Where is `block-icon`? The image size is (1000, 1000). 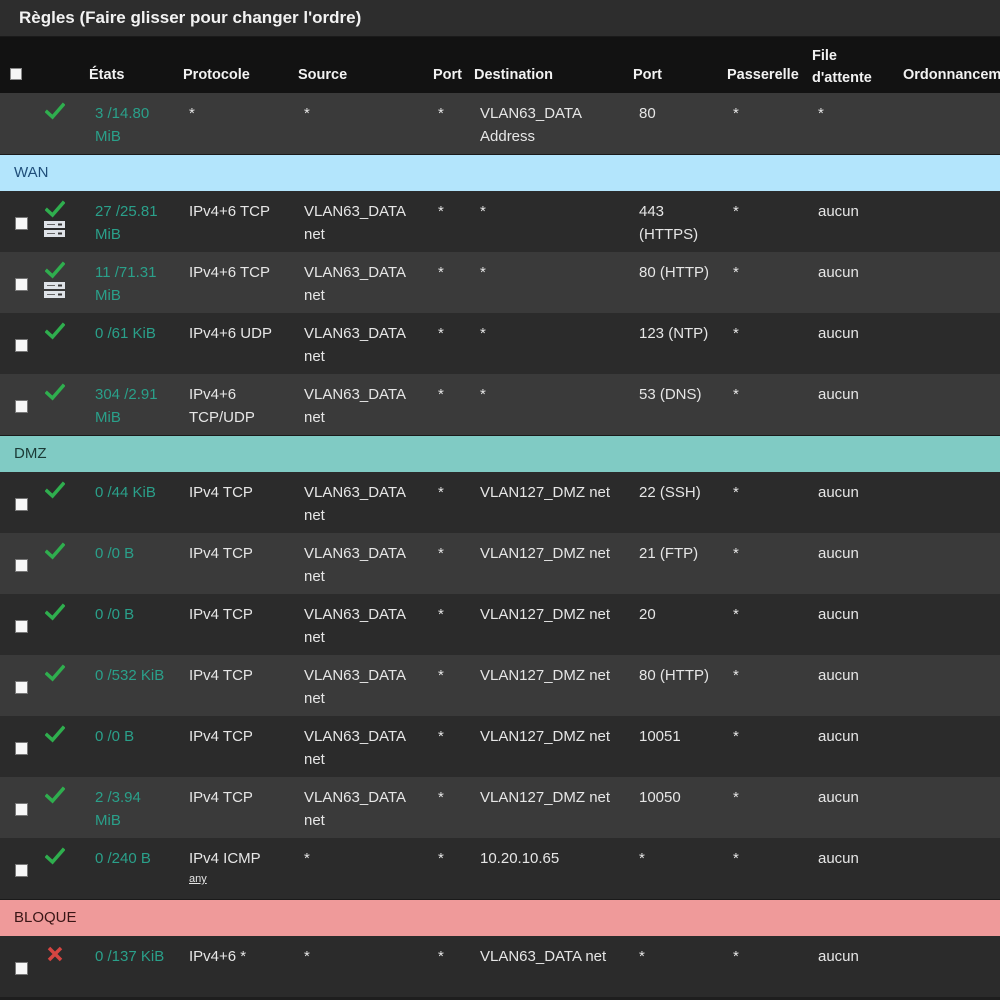 block-icon is located at coordinates (55, 954).